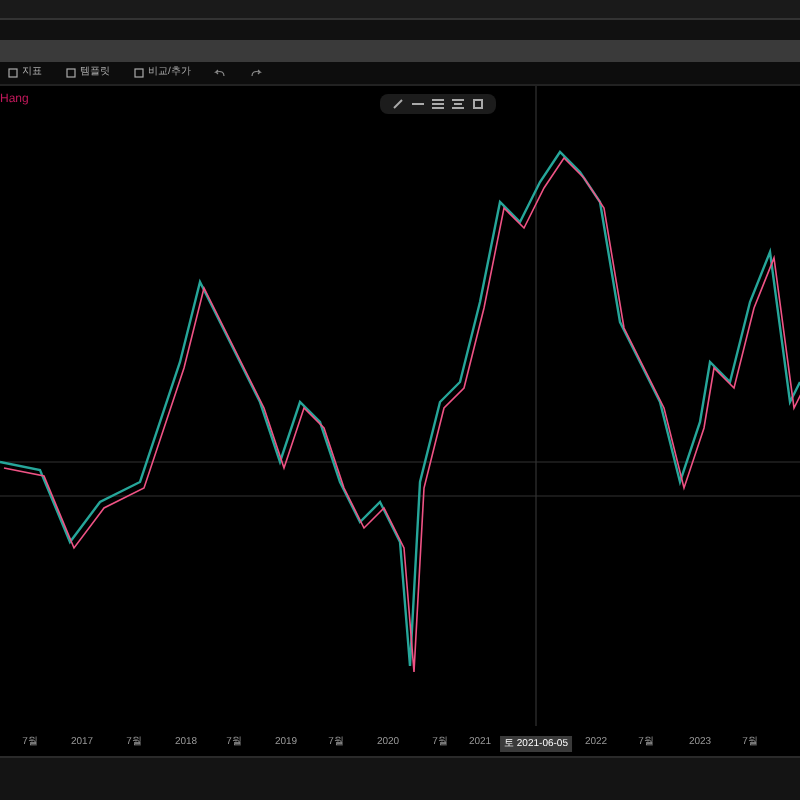  What do you see at coordinates (418, 104) in the screenshot?
I see `horizontal-line-icon` at bounding box center [418, 104].